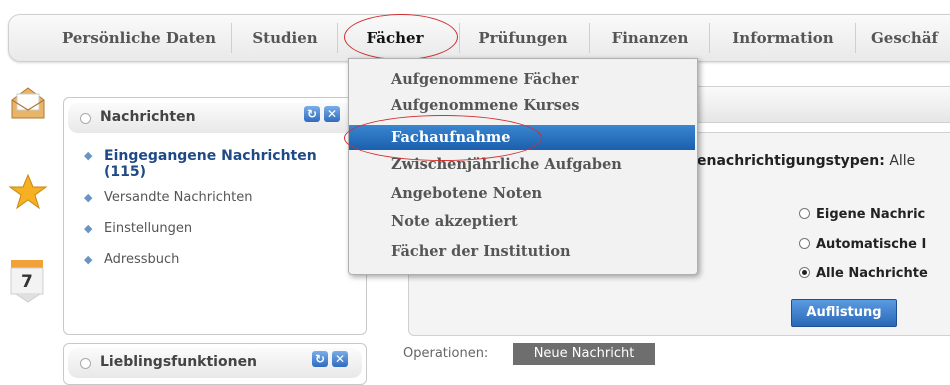 This screenshot has width=950, height=385. Describe the element at coordinates (910, 38) in the screenshot. I see `tab-geschaeft: Geschäf` at that location.